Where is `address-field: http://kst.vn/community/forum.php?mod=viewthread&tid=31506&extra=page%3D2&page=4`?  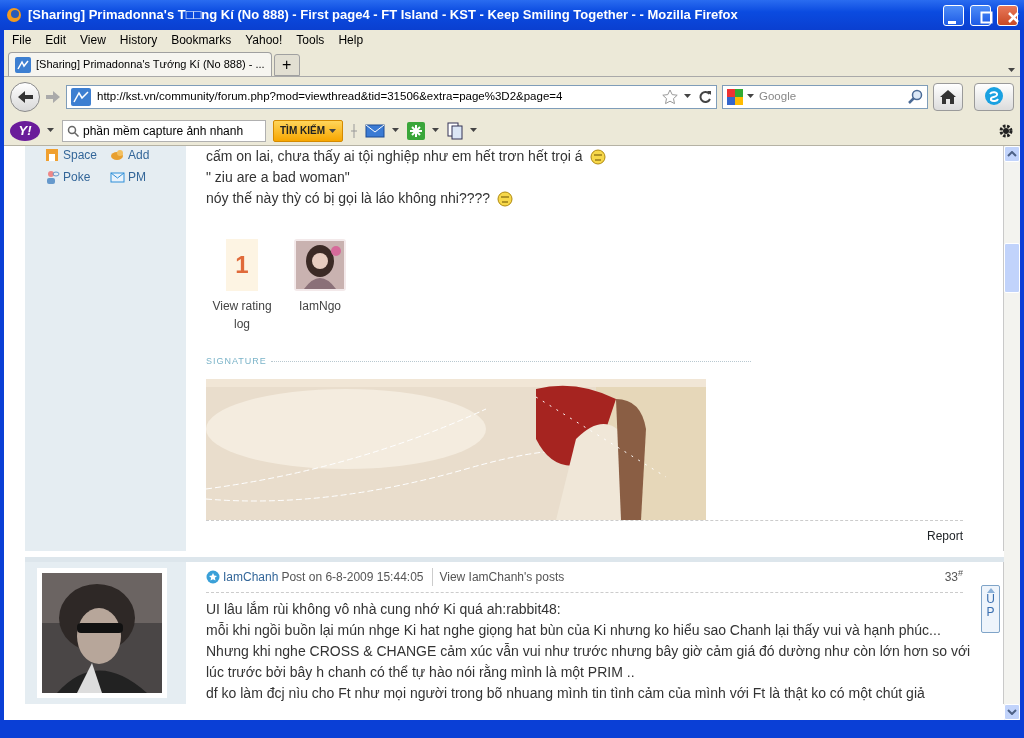
address-field: http://kst.vn/community/forum.php?mod=viewthread&tid=31506&extra=page%3D2&page=4 is located at coordinates (391, 96).